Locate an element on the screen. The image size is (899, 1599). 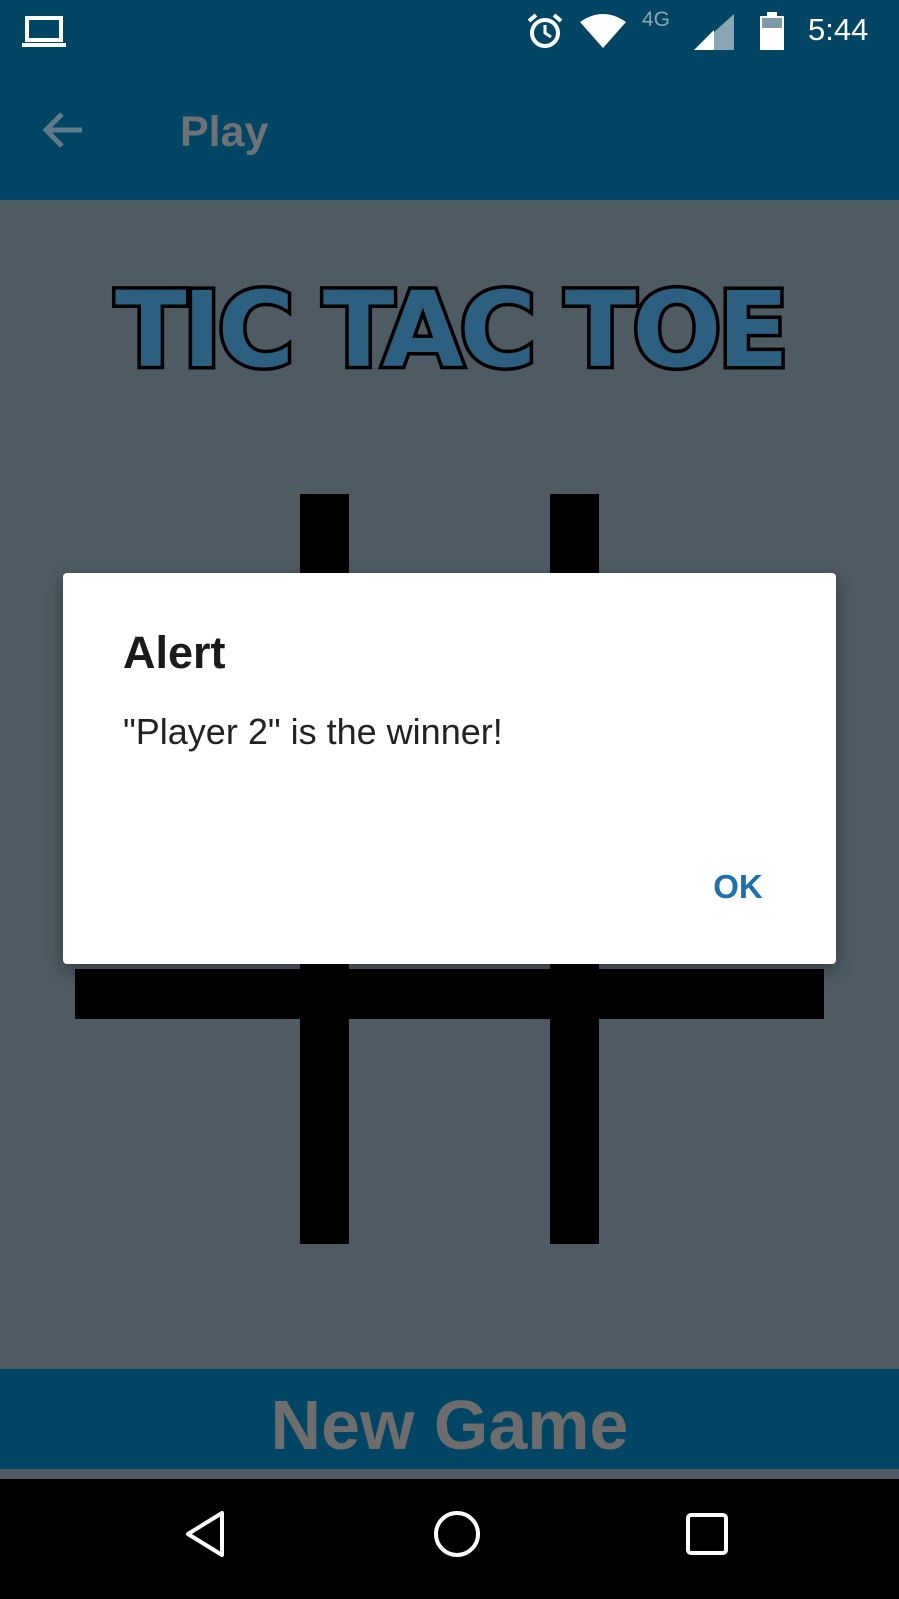
nav-back-icon is located at coordinates (205, 1534).